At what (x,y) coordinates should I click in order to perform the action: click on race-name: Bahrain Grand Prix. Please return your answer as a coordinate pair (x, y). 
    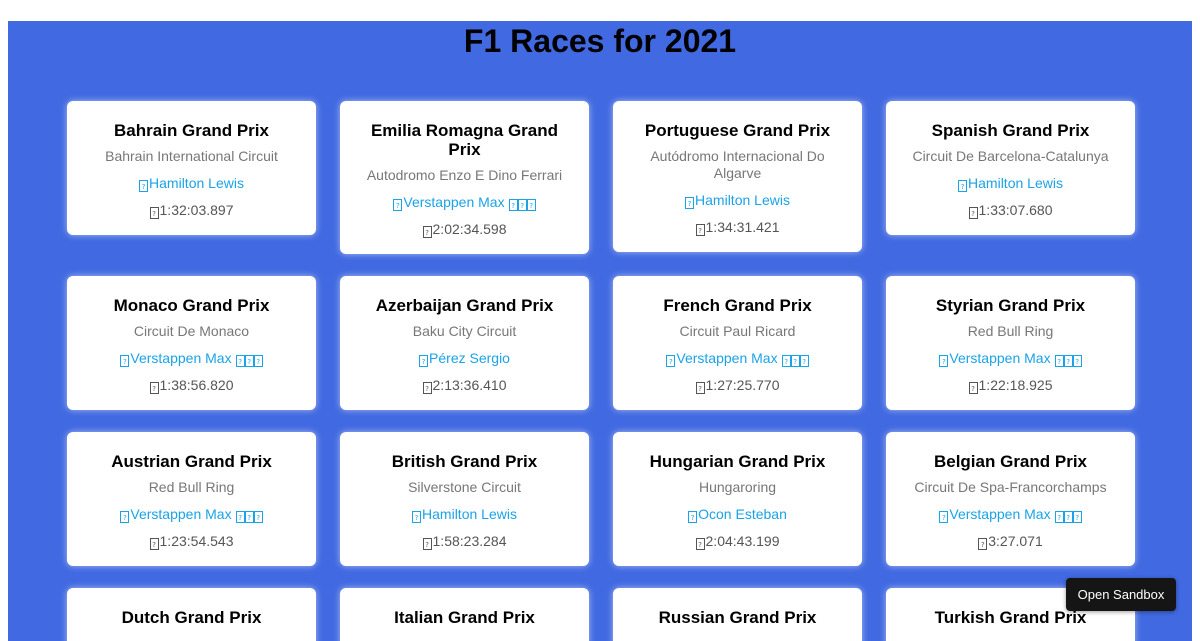
    Looking at the image, I should click on (191, 130).